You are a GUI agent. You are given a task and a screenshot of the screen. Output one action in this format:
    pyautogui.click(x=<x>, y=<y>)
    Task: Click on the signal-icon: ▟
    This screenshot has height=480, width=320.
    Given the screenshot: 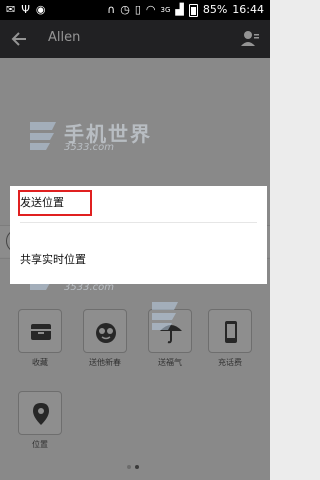 What is the action you would take?
    pyautogui.click(x=179, y=9)
    